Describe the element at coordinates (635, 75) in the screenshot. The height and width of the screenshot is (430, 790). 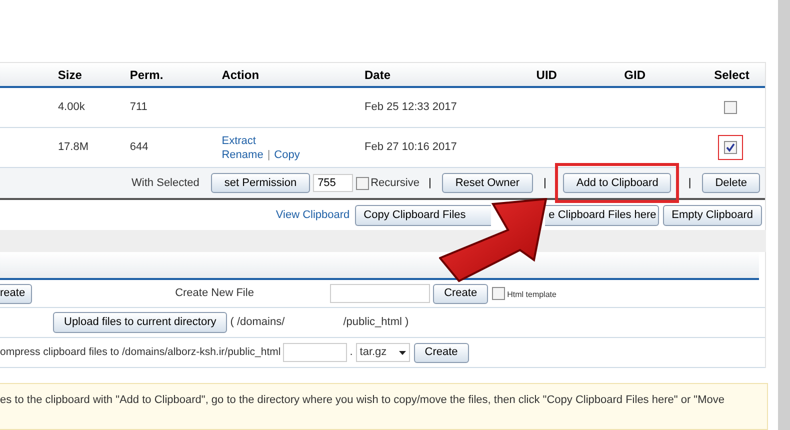
I see `column-header: GID` at that location.